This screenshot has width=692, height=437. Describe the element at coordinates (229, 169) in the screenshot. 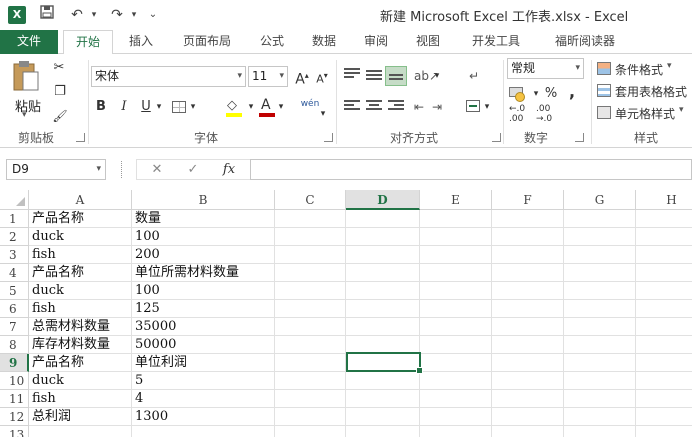

I see `insert-function-icon: fx` at that location.